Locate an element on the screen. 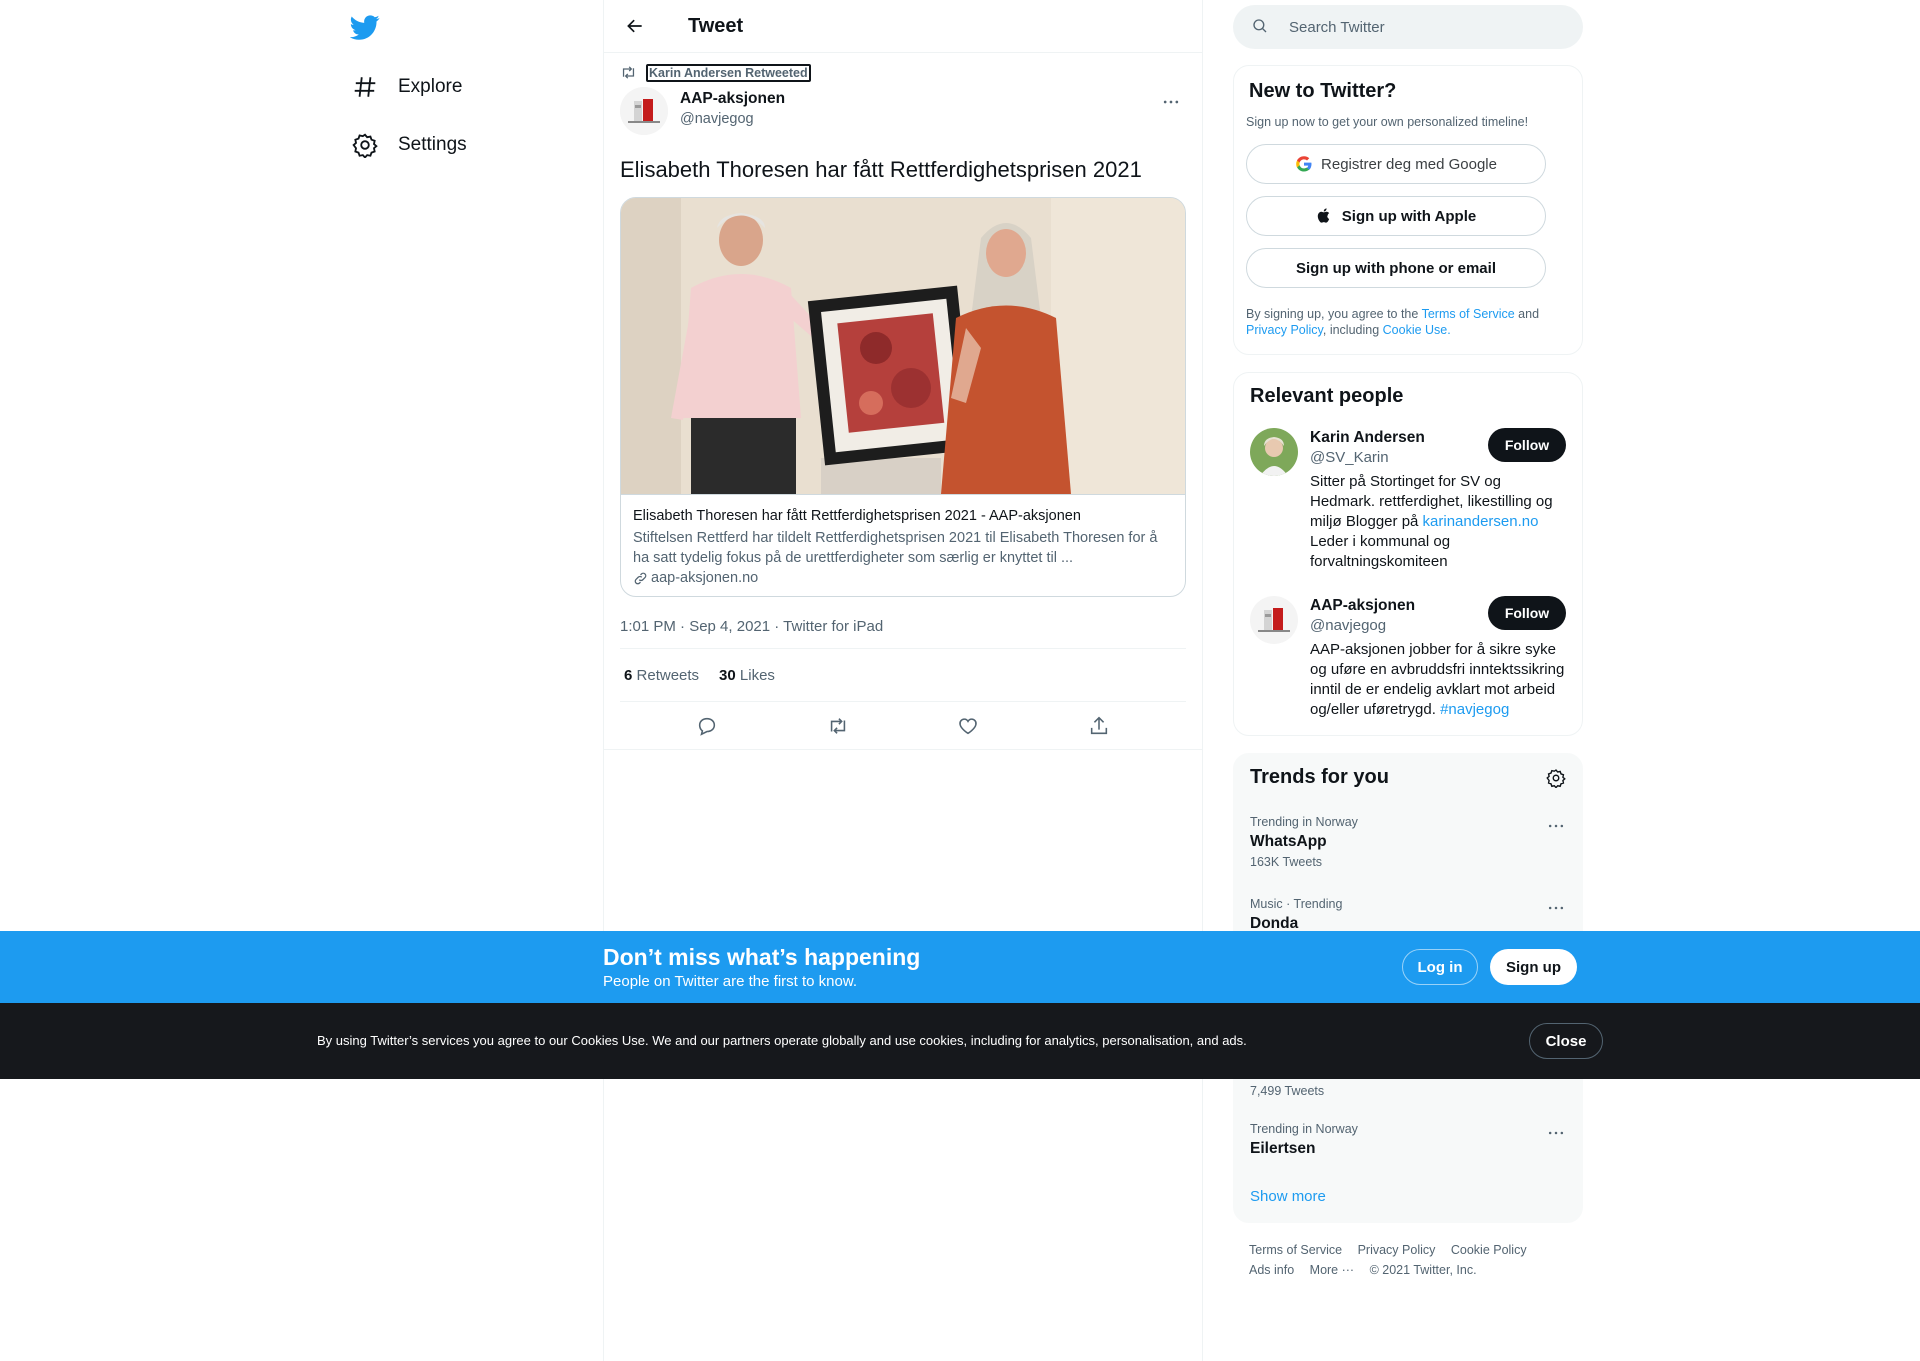 This screenshot has width=1920, height=1361. bio-hashtag-link: #navjegog is located at coordinates (1474, 709).